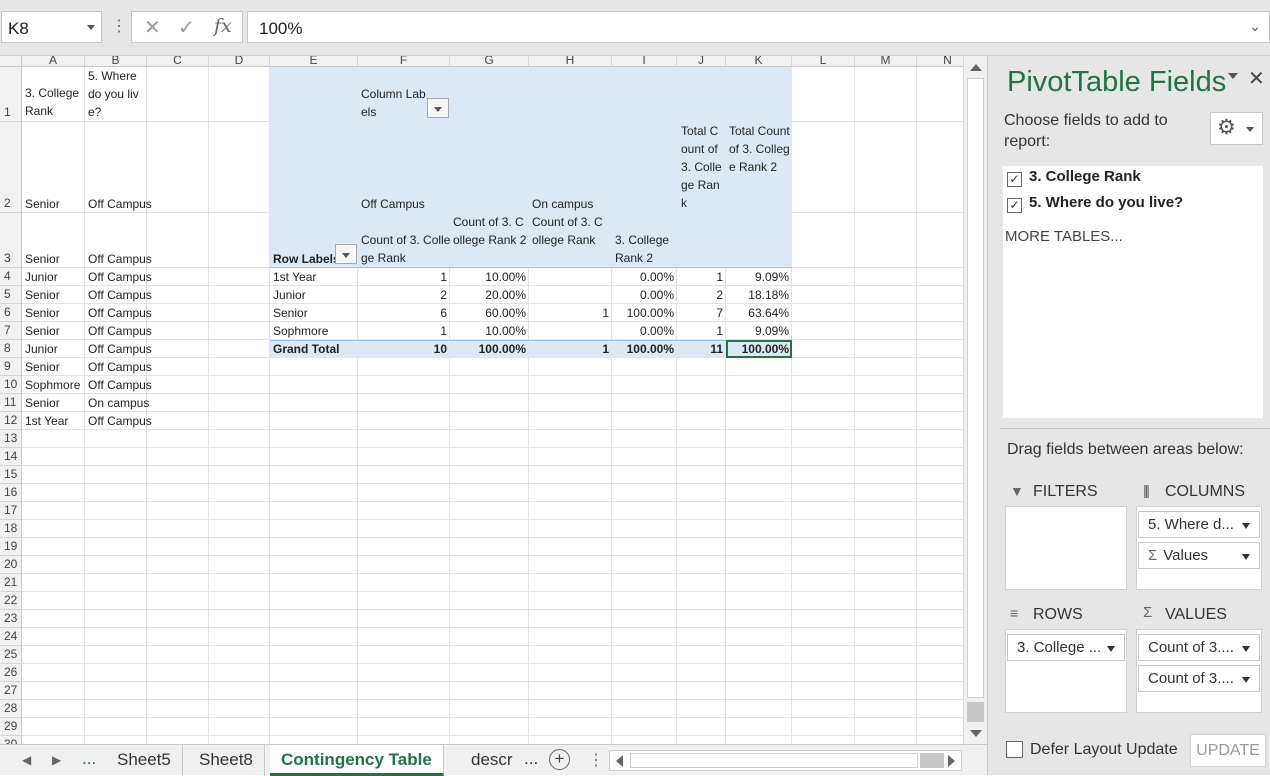 The height and width of the screenshot is (776, 1270). What do you see at coordinates (11, 167) in the screenshot?
I see `row-header-2: 2` at bounding box center [11, 167].